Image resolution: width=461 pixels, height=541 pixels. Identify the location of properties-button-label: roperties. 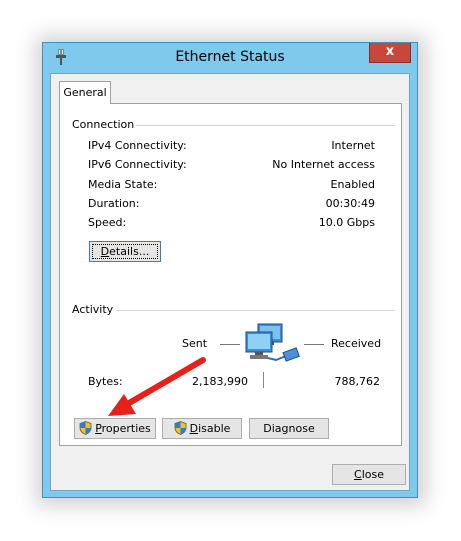
(126, 428).